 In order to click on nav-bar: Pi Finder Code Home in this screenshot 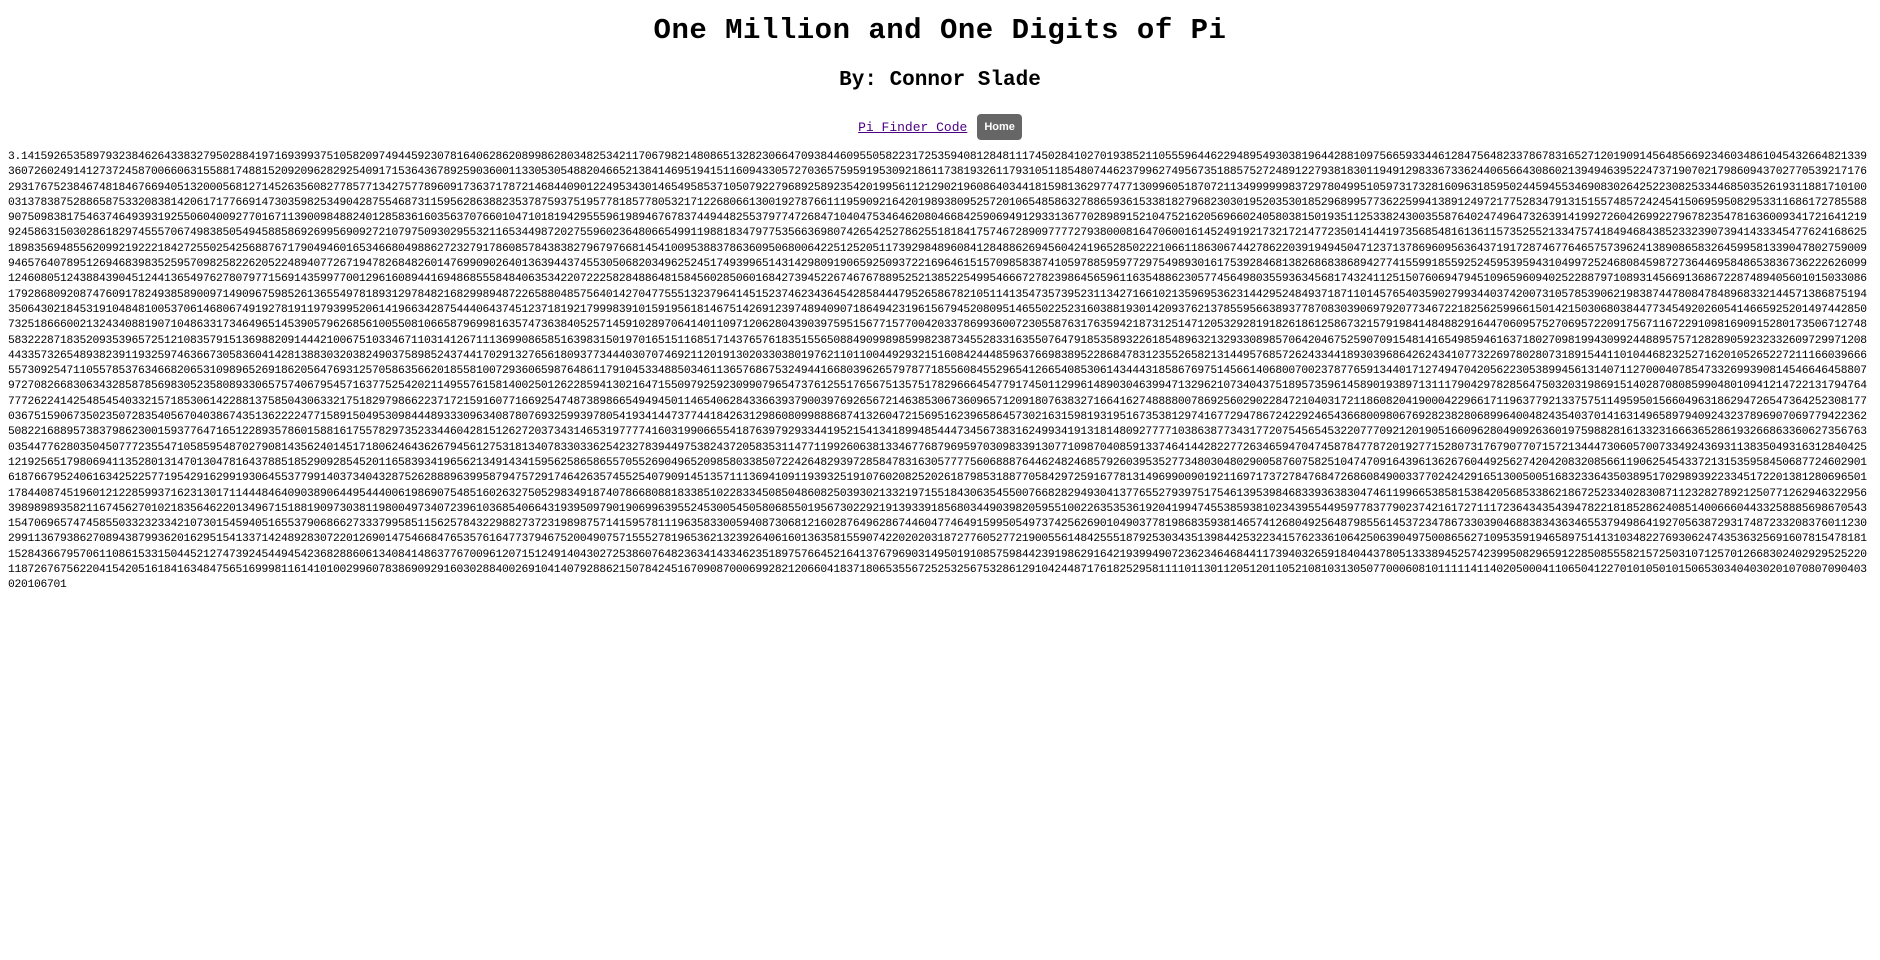, I will do `click(940, 127)`.